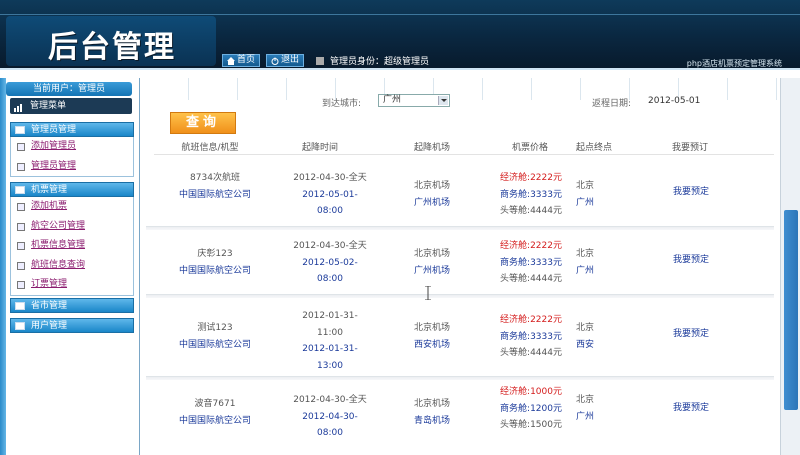 The image size is (800, 455). Describe the element at coordinates (71, 106) in the screenshot. I see `menu-title: 管理菜单` at that location.